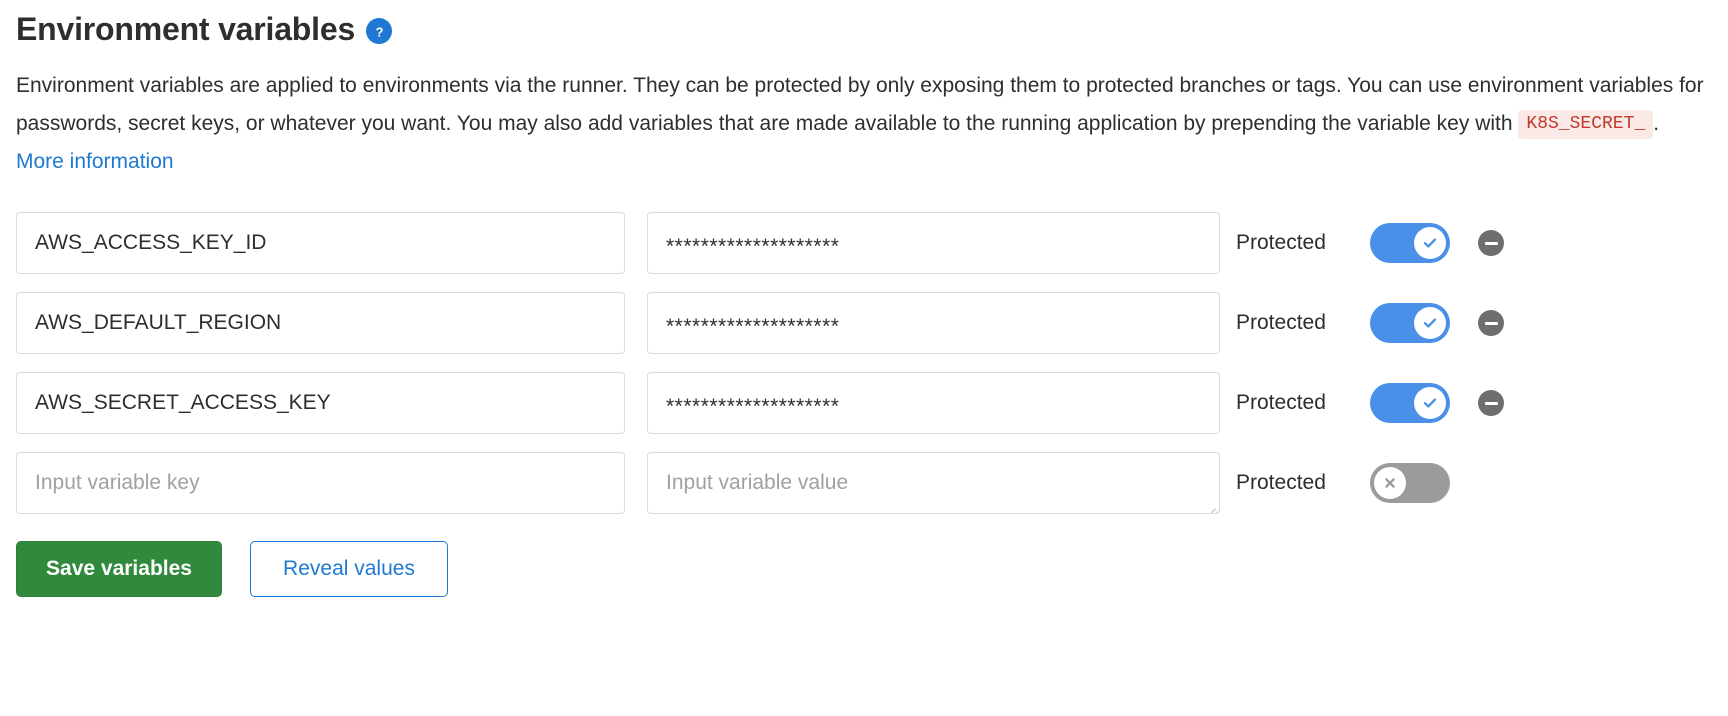  Describe the element at coordinates (151, 242) in the screenshot. I see `variable-key-value: AWS_ACCESS_KEY_ID` at that location.